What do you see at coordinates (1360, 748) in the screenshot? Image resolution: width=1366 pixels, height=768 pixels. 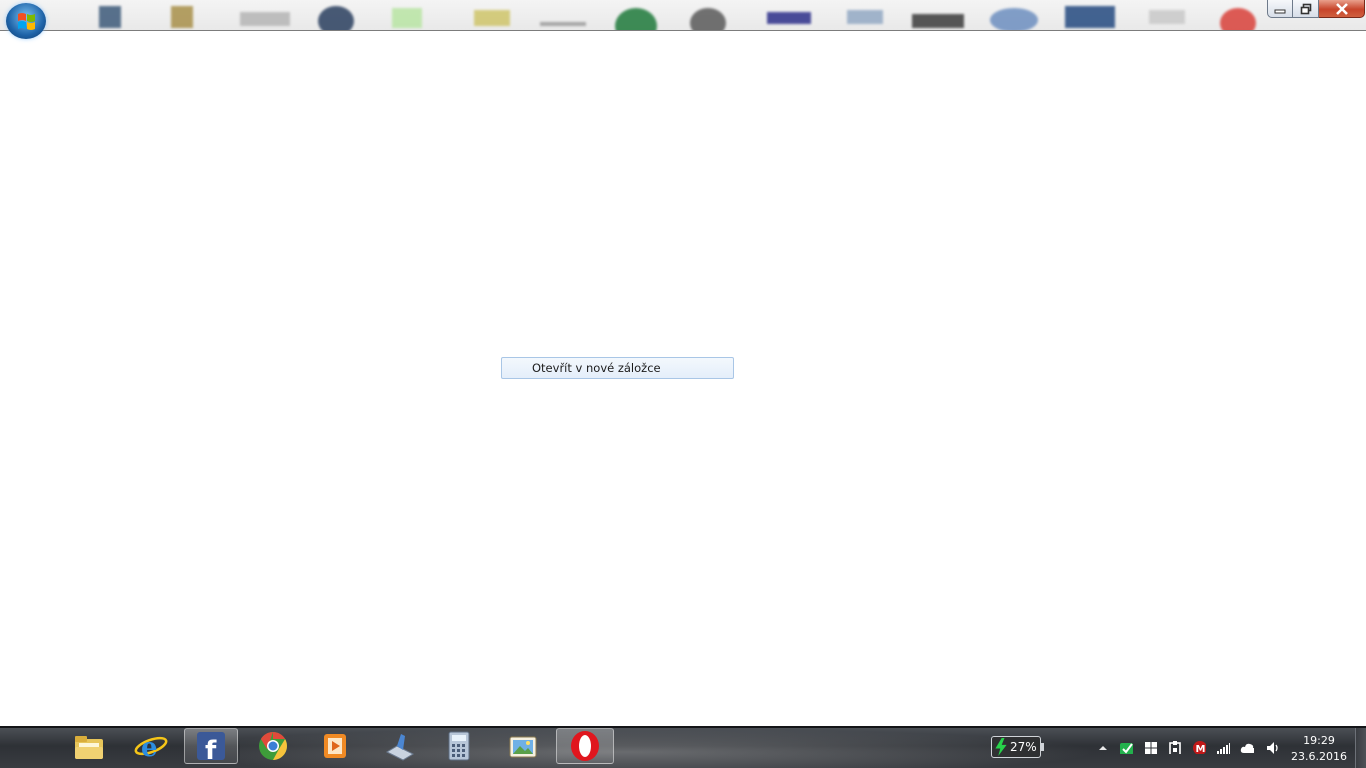 I see `show-desktop-button` at bounding box center [1360, 748].